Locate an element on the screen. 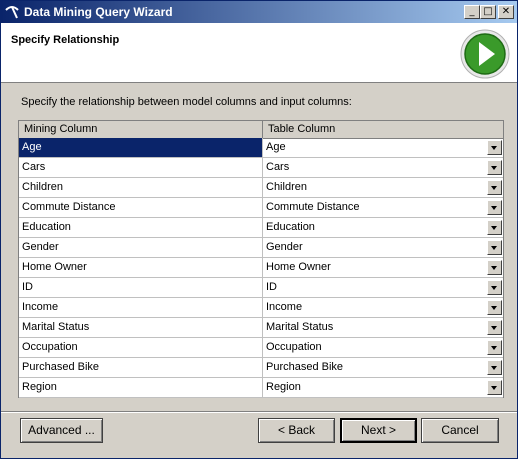 The width and height of the screenshot is (518, 459). table-row: Cars Cars is located at coordinates (261, 168).